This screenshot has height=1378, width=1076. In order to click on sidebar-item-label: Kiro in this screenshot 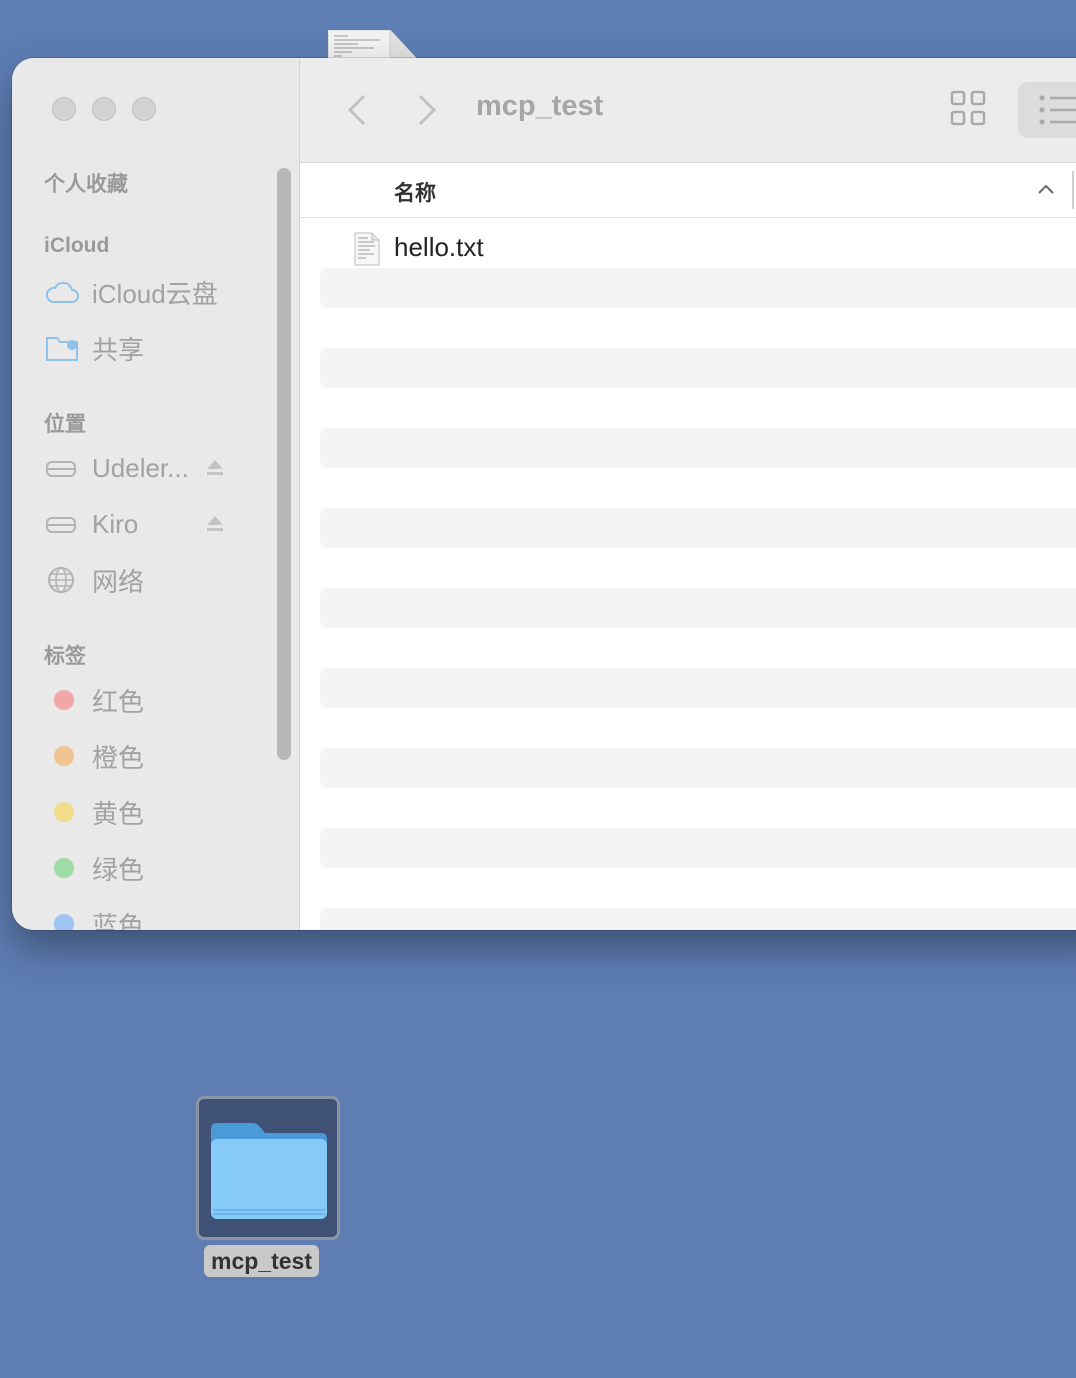, I will do `click(115, 523)`.